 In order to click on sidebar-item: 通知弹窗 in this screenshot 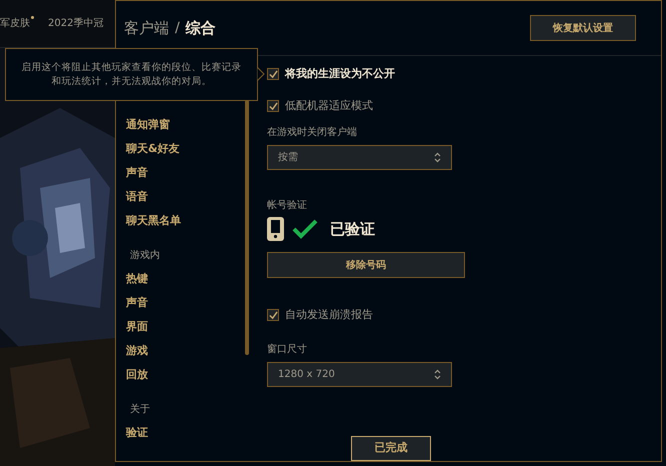, I will do `click(148, 125)`.